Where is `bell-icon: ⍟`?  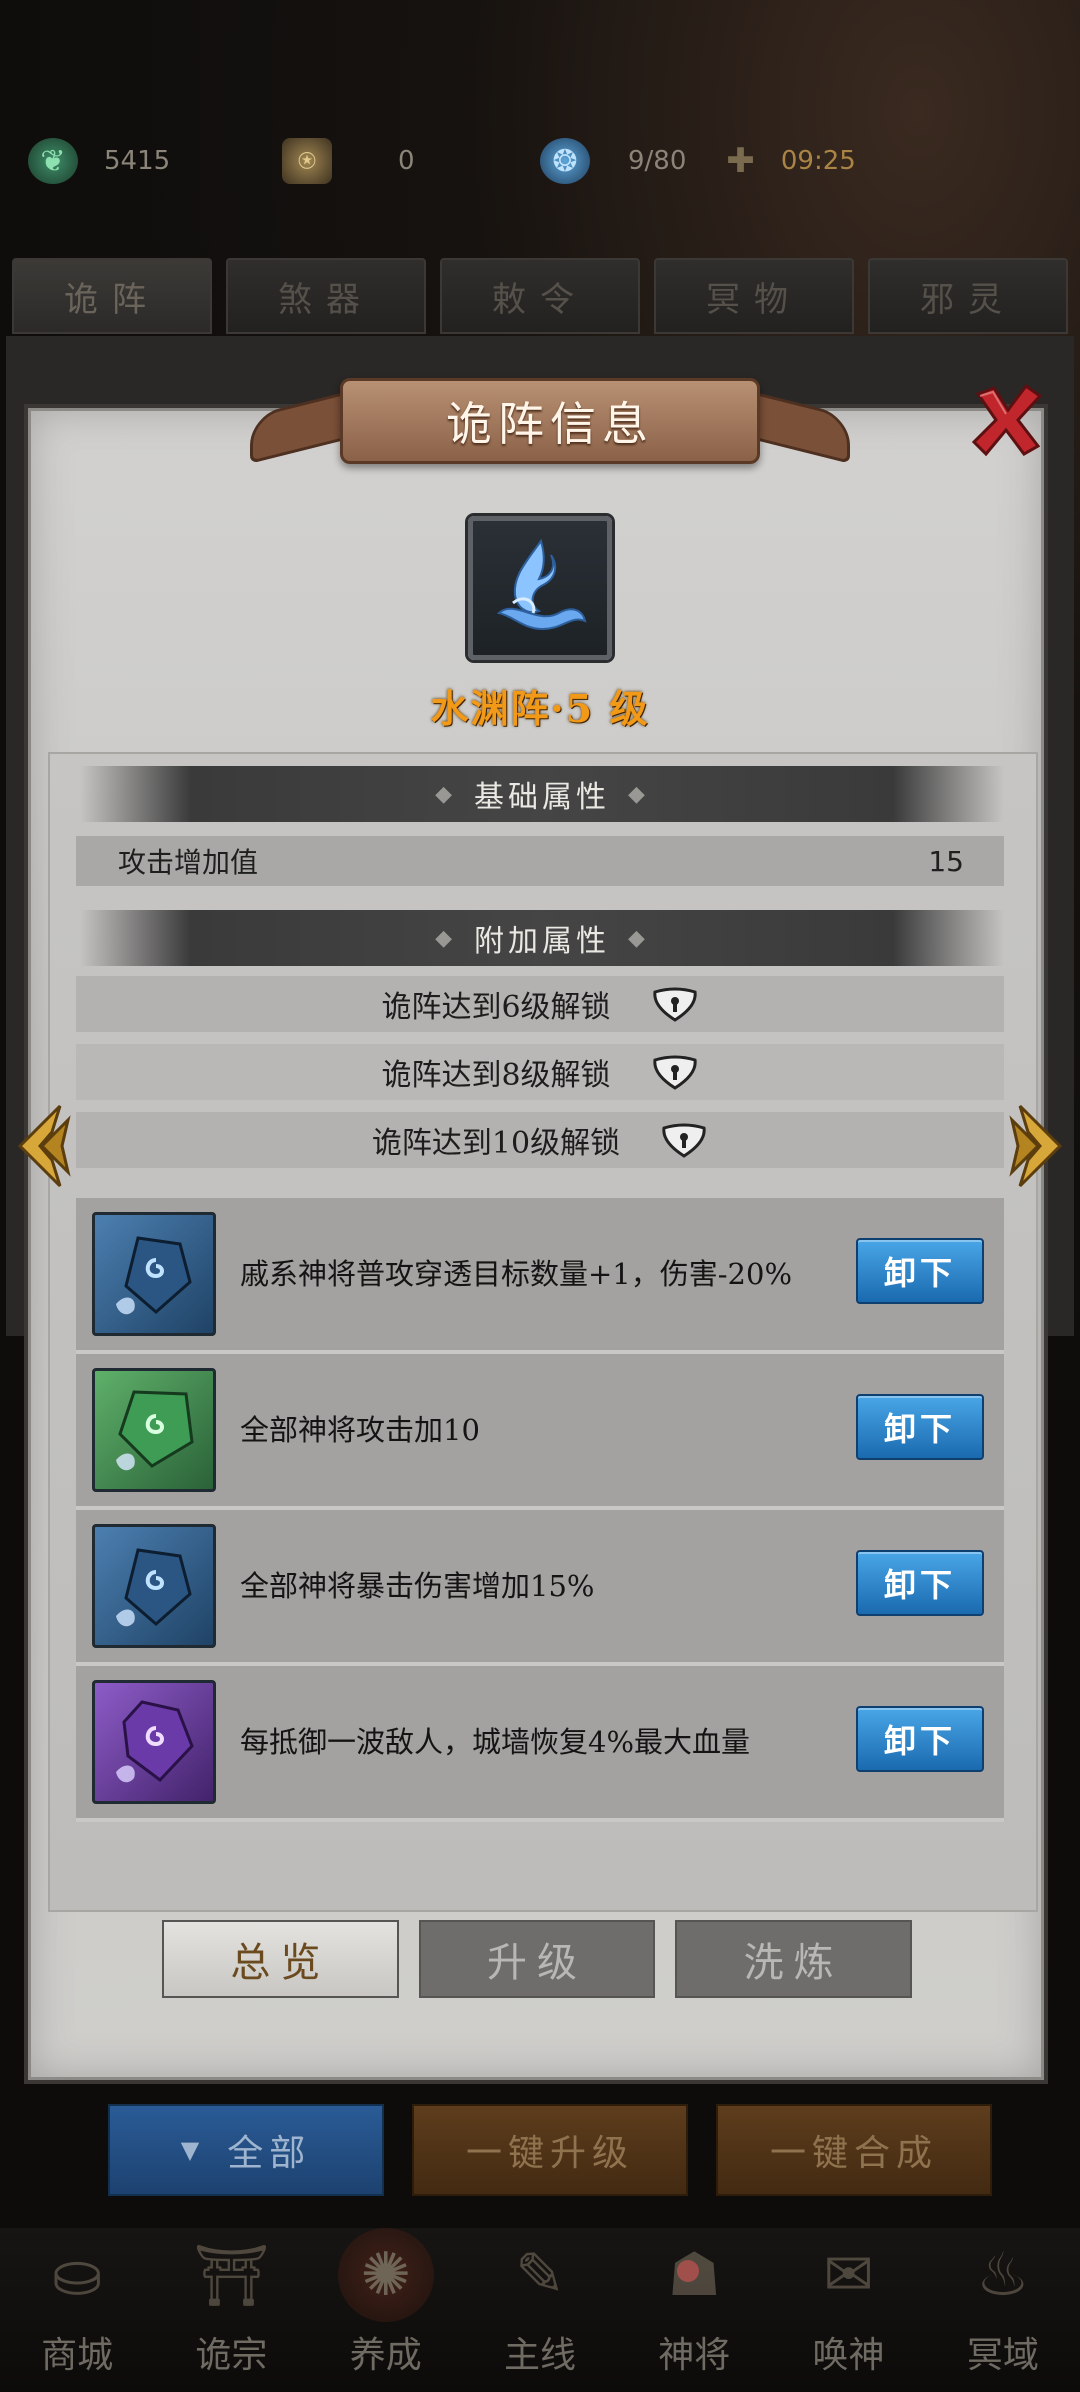
bell-icon: ⍟ is located at coordinates (307, 161).